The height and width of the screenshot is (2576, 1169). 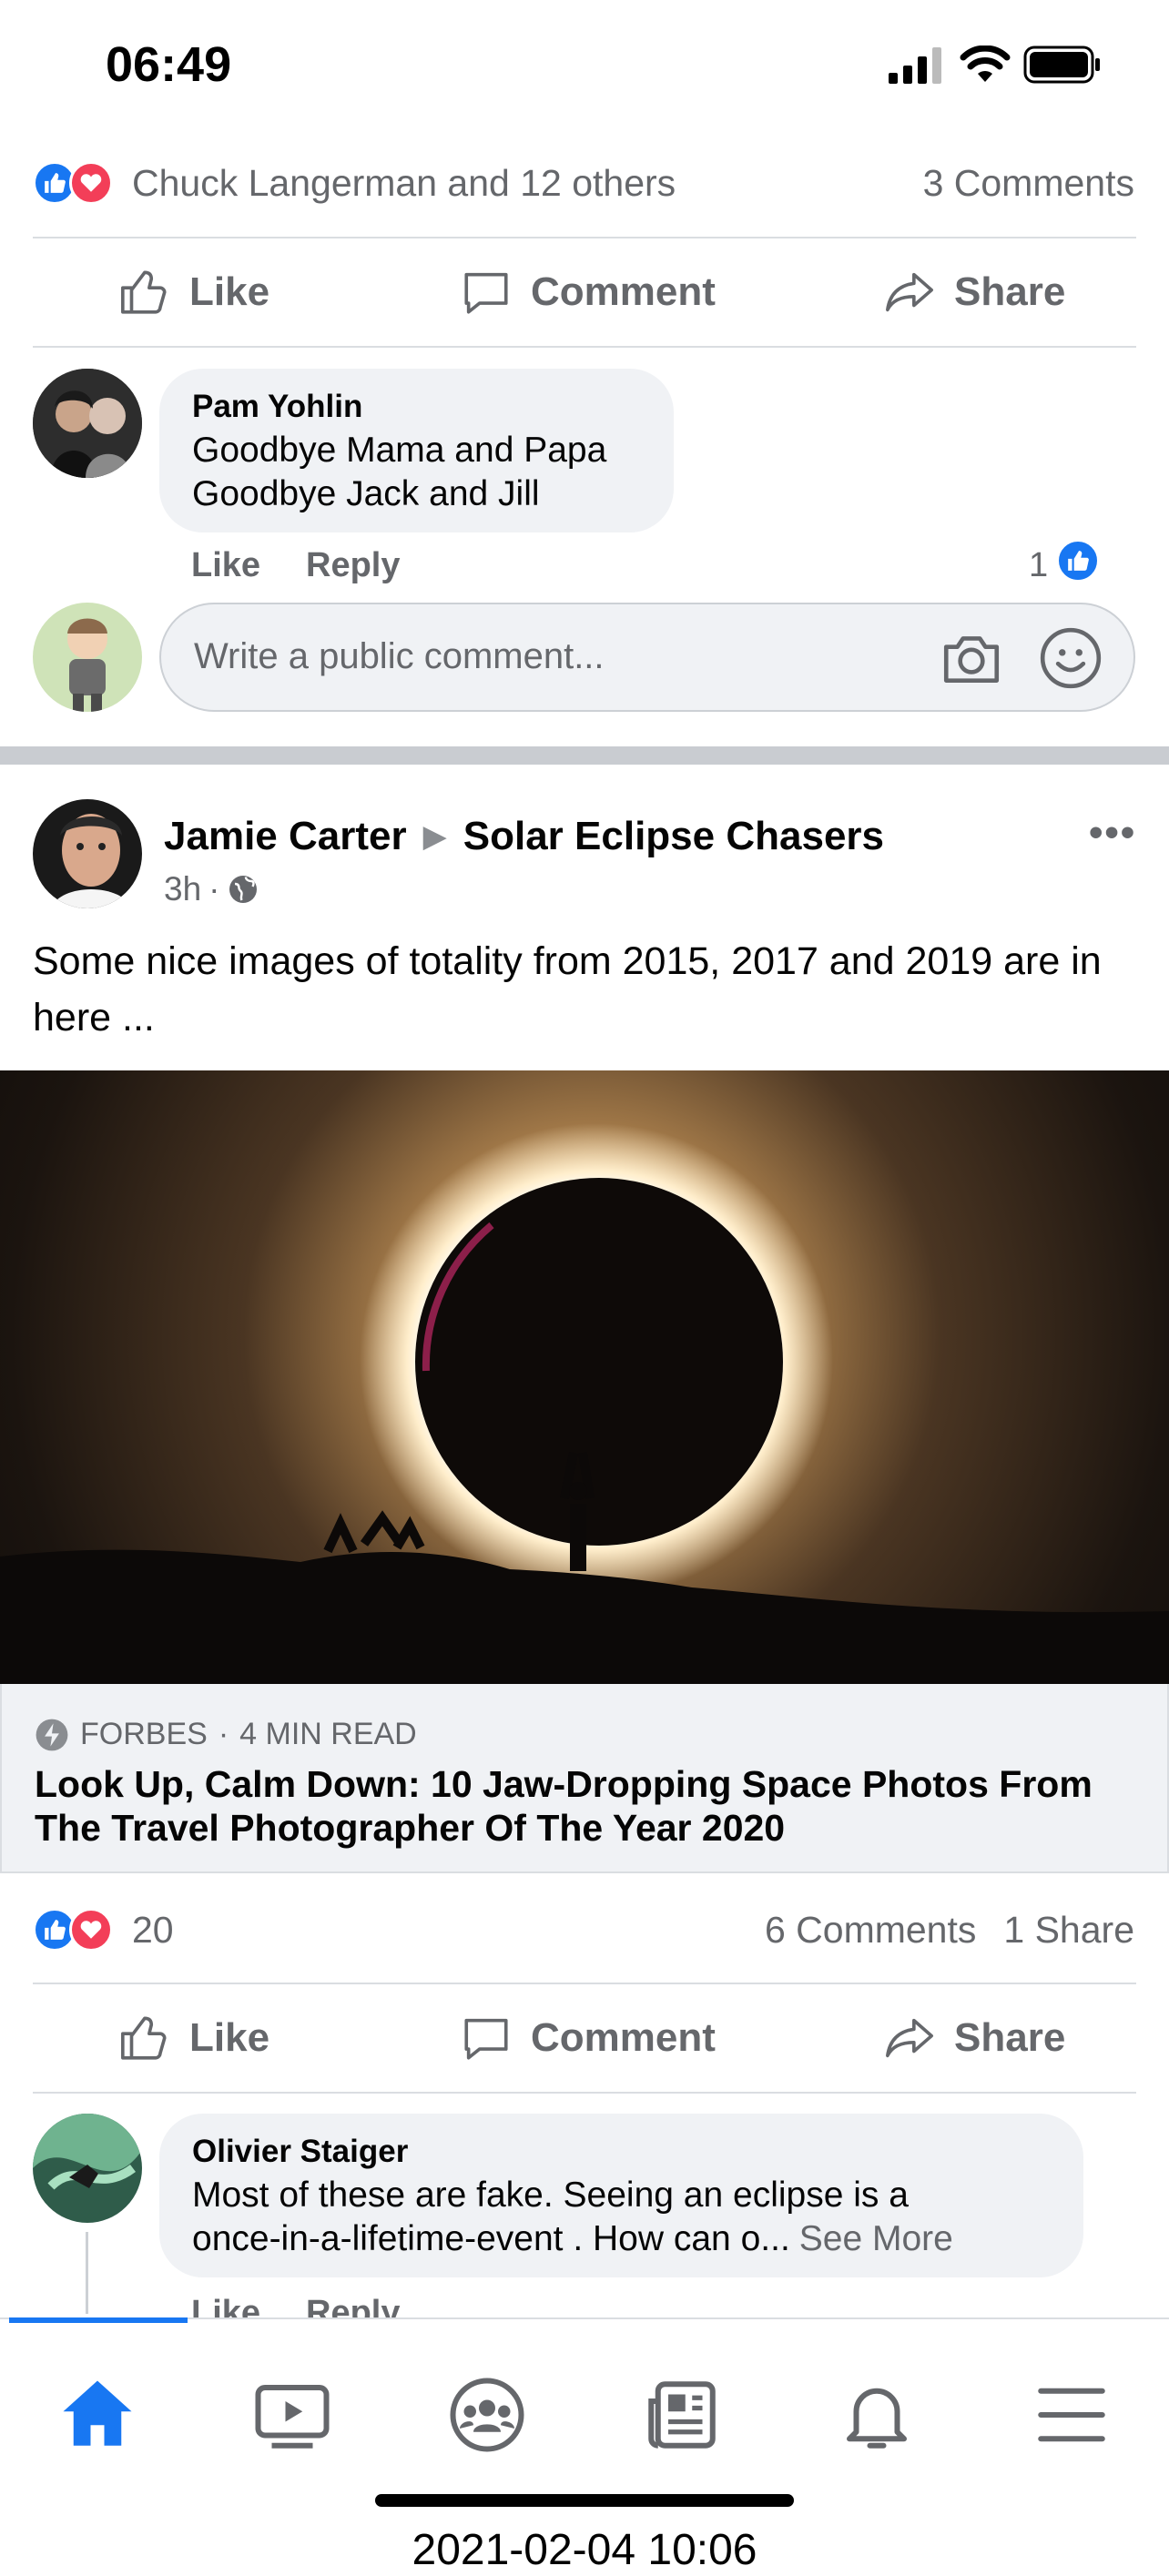 I want to click on camera-icon, so click(x=971, y=658).